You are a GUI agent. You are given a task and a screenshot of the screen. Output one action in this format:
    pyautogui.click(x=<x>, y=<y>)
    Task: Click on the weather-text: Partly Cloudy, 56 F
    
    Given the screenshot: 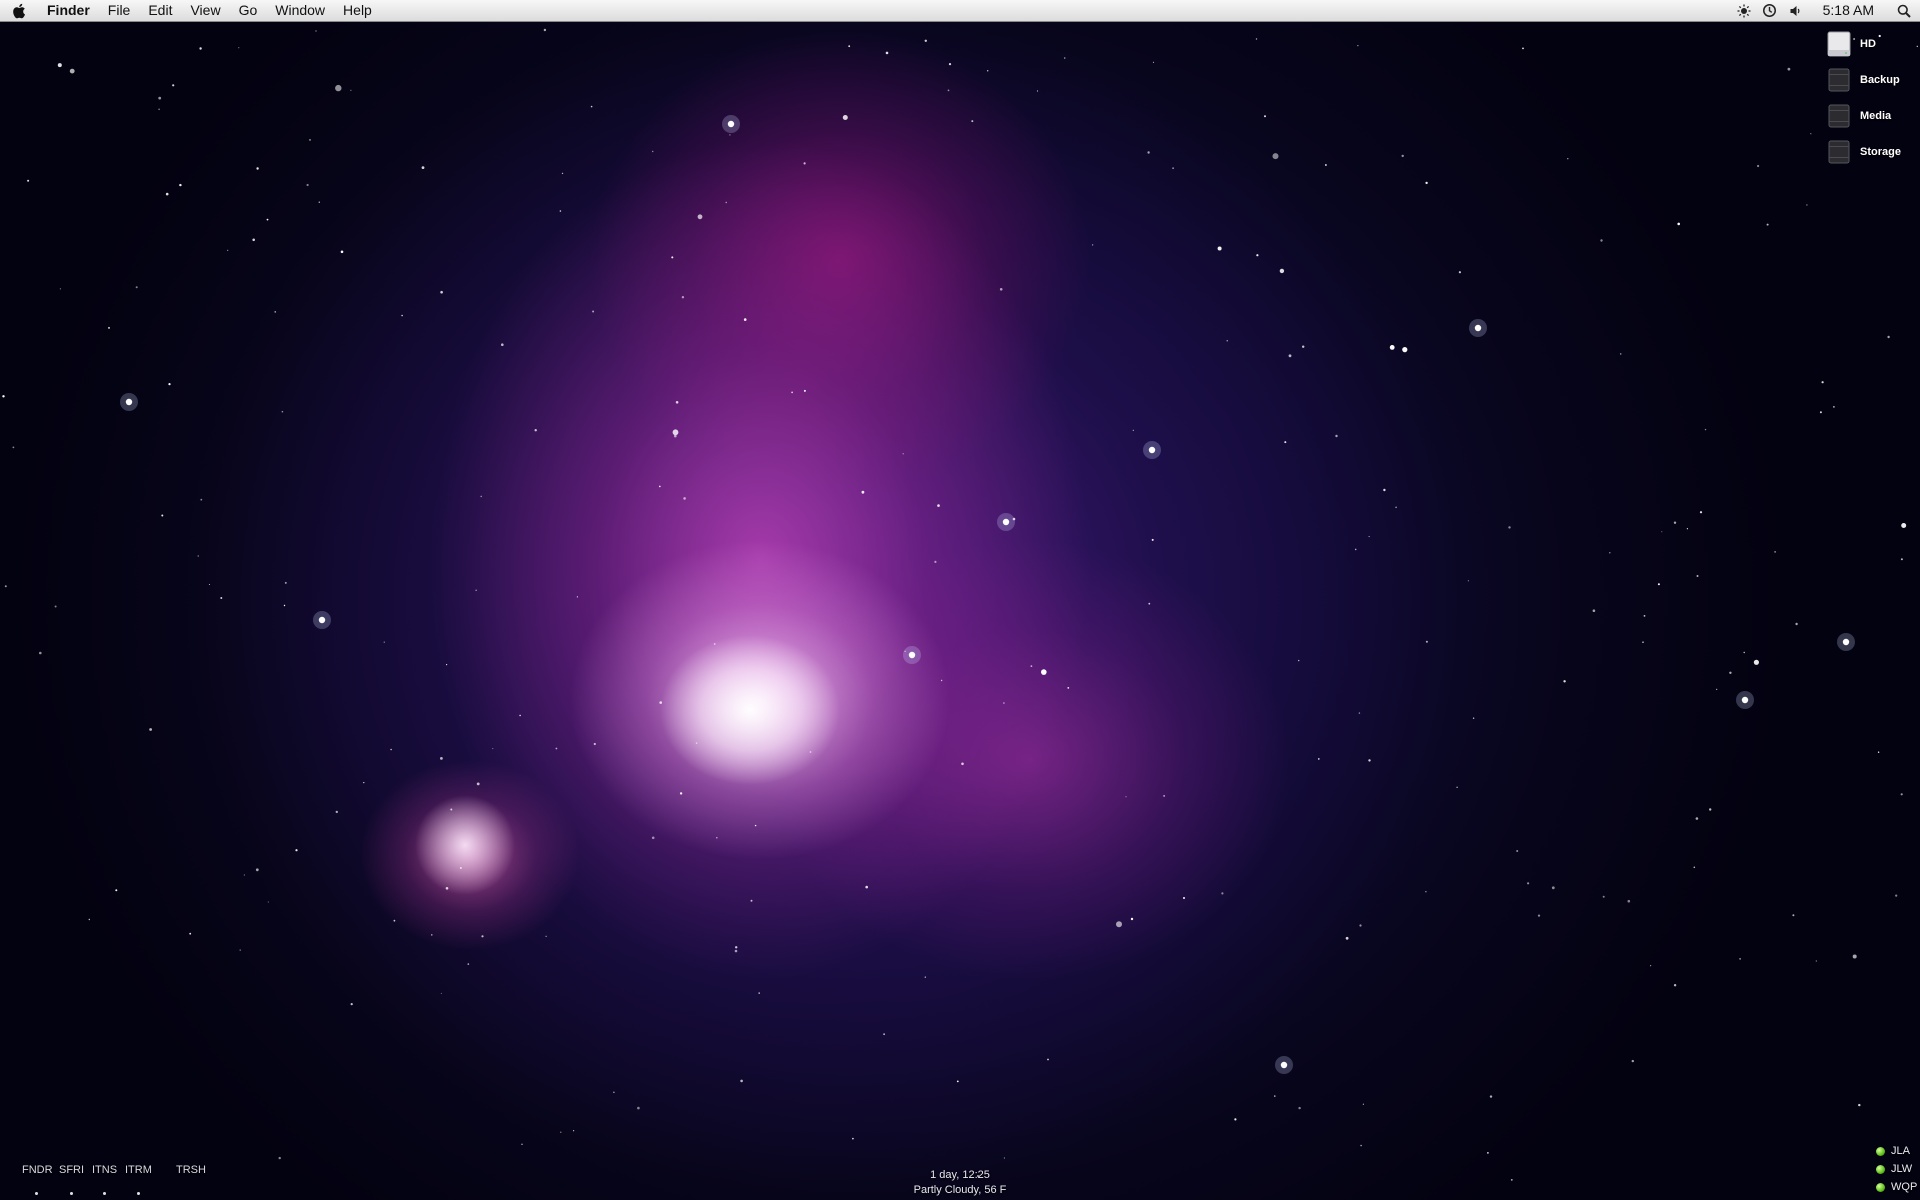 What is the action you would take?
    pyautogui.click(x=960, y=1190)
    